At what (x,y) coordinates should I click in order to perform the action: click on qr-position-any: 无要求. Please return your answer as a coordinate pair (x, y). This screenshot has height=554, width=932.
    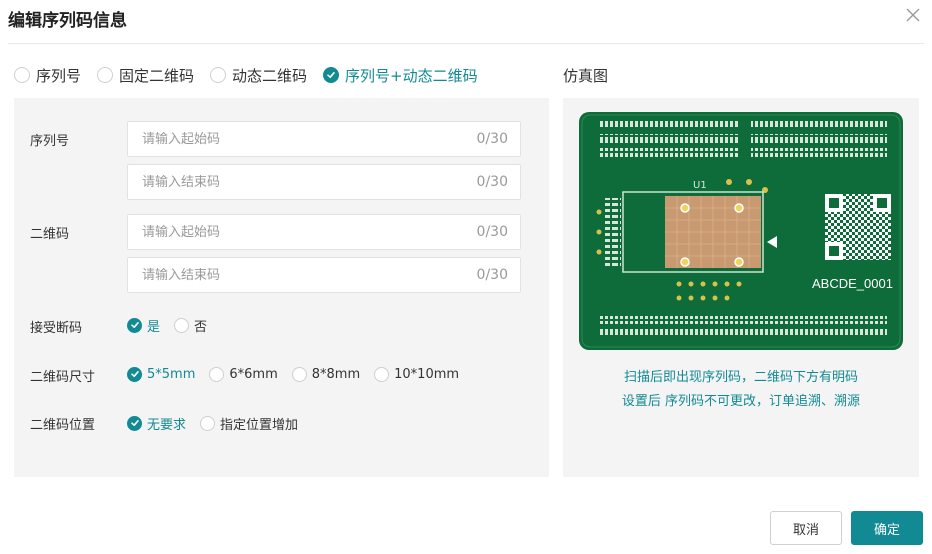
    Looking at the image, I should click on (156, 423).